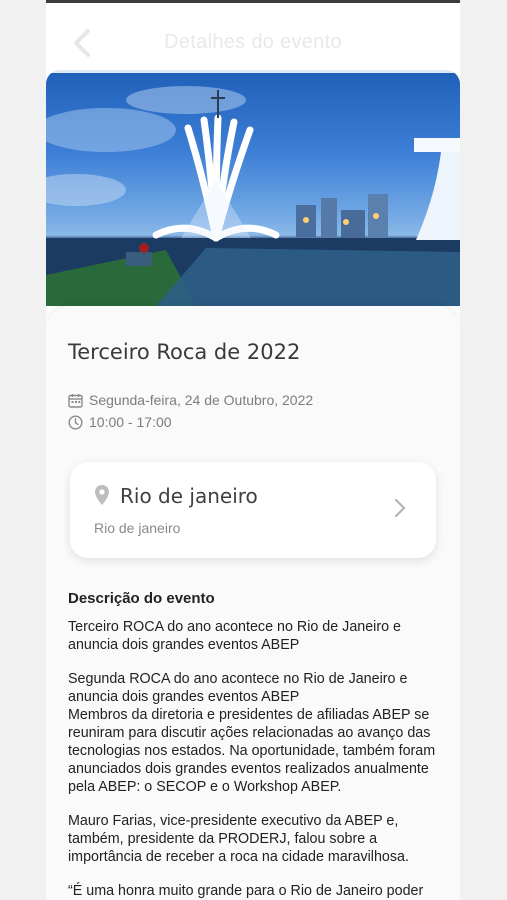  I want to click on event-date-row: Segunda-feira, 24 de Outubro, 2022, so click(190, 400).